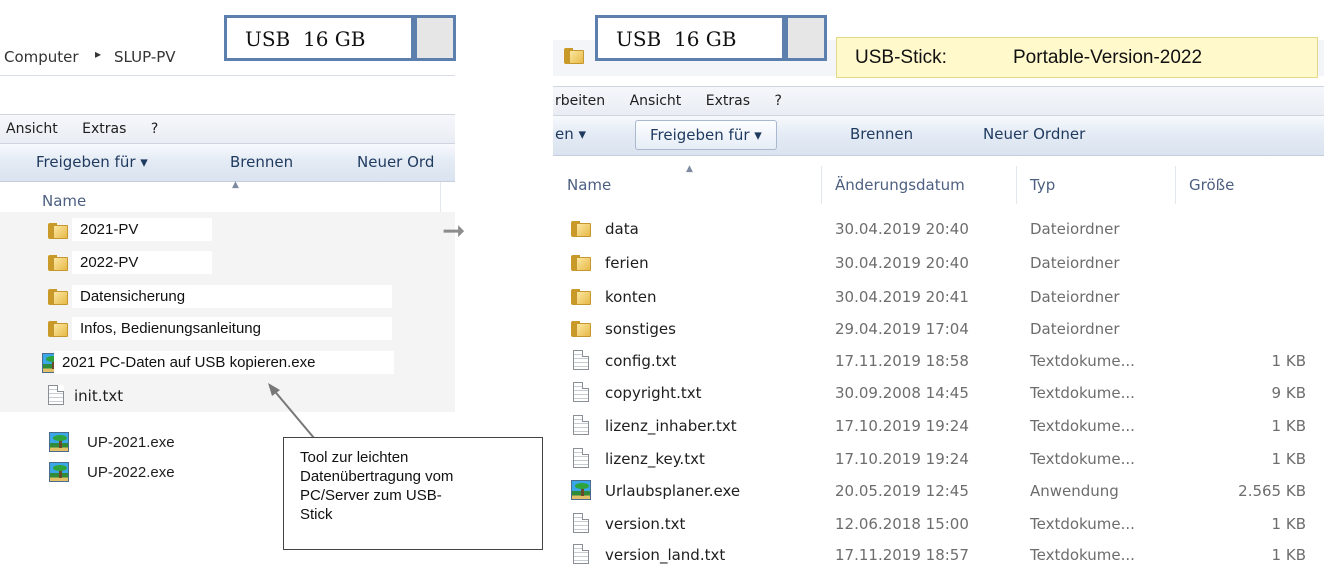  What do you see at coordinates (1211, 185) in the screenshot?
I see `column-size: Größe` at bounding box center [1211, 185].